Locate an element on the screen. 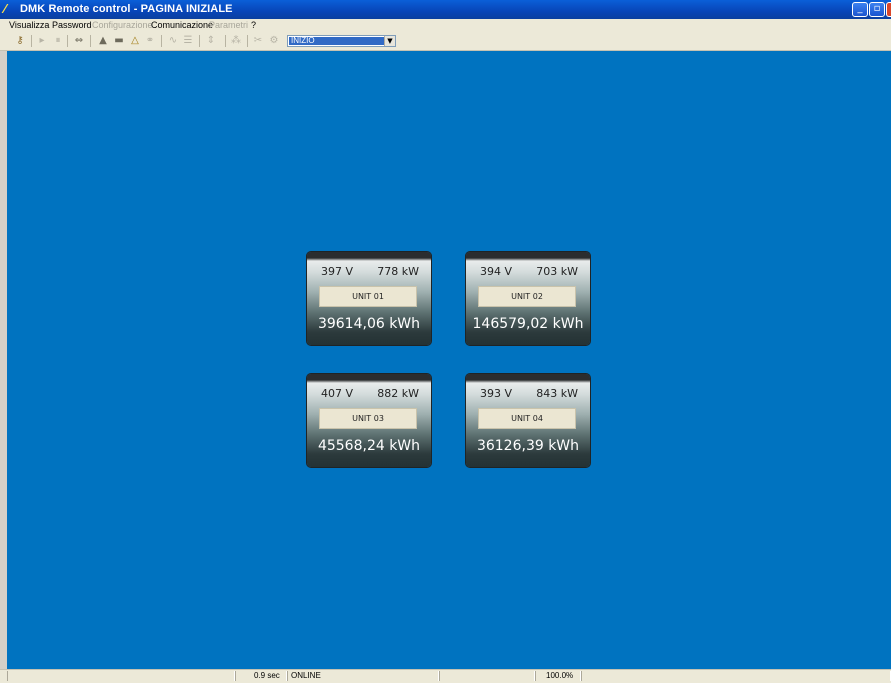  alarm-icon: △ is located at coordinates (135, 41).